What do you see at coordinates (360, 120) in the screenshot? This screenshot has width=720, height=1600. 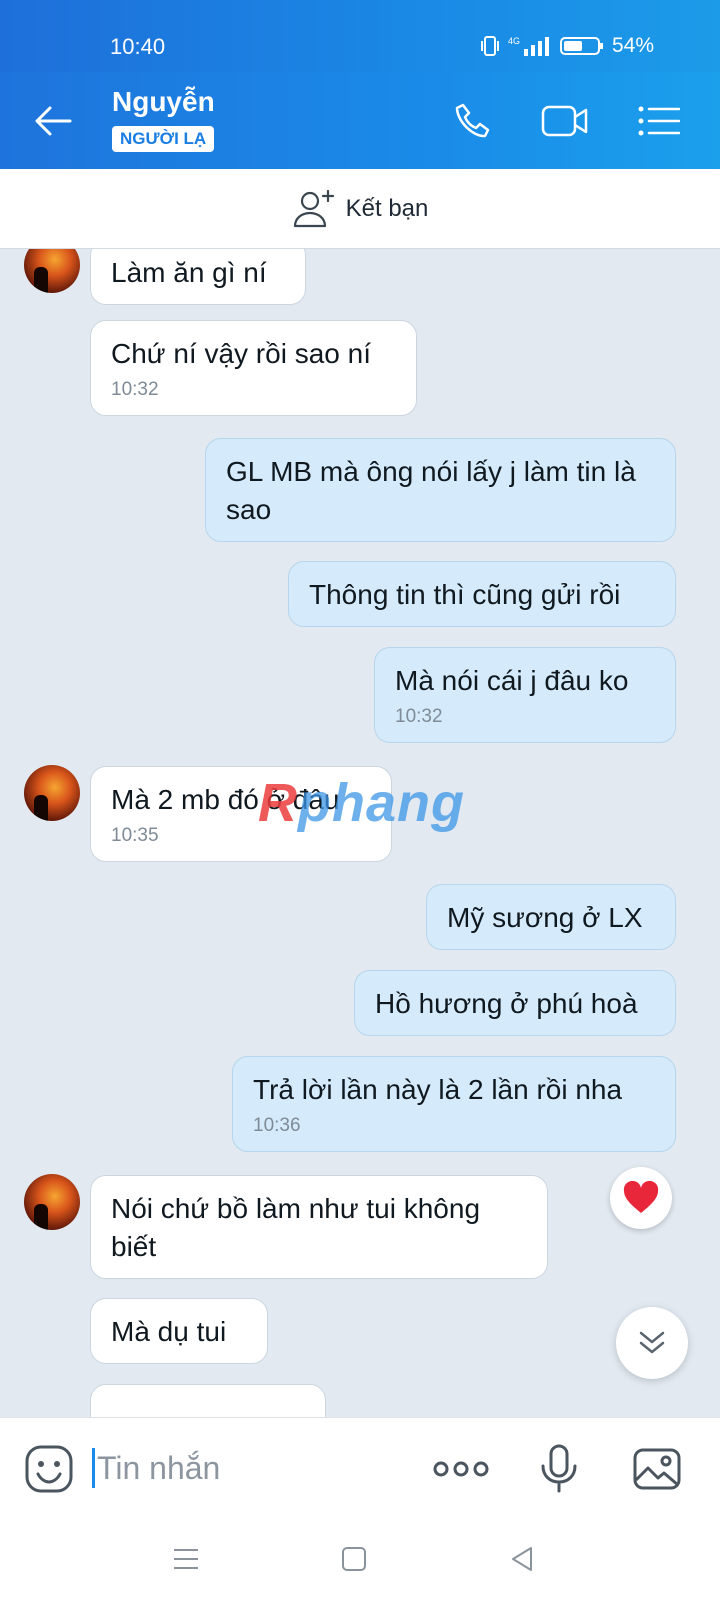 I see `chat-header: Nguyễn NGƯỜI LẠ` at bounding box center [360, 120].